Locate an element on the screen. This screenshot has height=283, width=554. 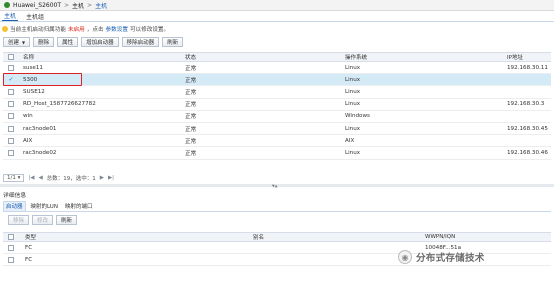
column-wwpn: WWPN/IQN is located at coordinates (485, 237).